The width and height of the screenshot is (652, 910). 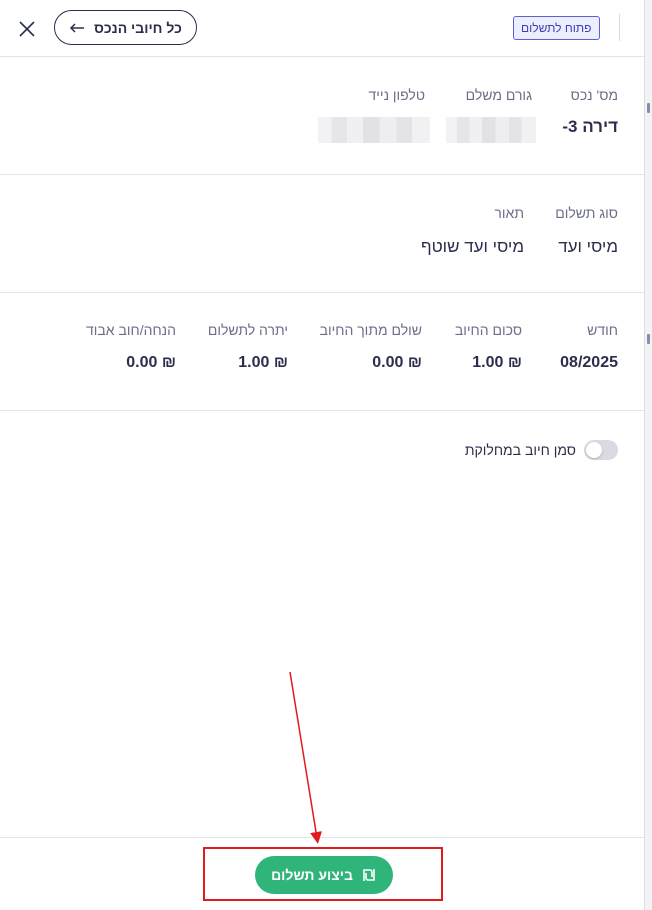 I want to click on paid-amount-label: שולם מתוך החיוב, so click(x=370, y=330).